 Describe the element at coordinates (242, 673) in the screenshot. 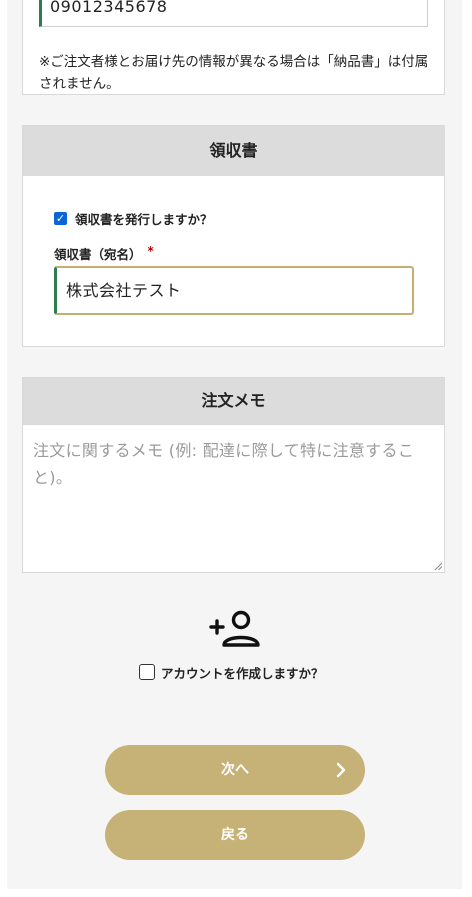

I see `create-account-label: アカウントを作成しますか？` at that location.